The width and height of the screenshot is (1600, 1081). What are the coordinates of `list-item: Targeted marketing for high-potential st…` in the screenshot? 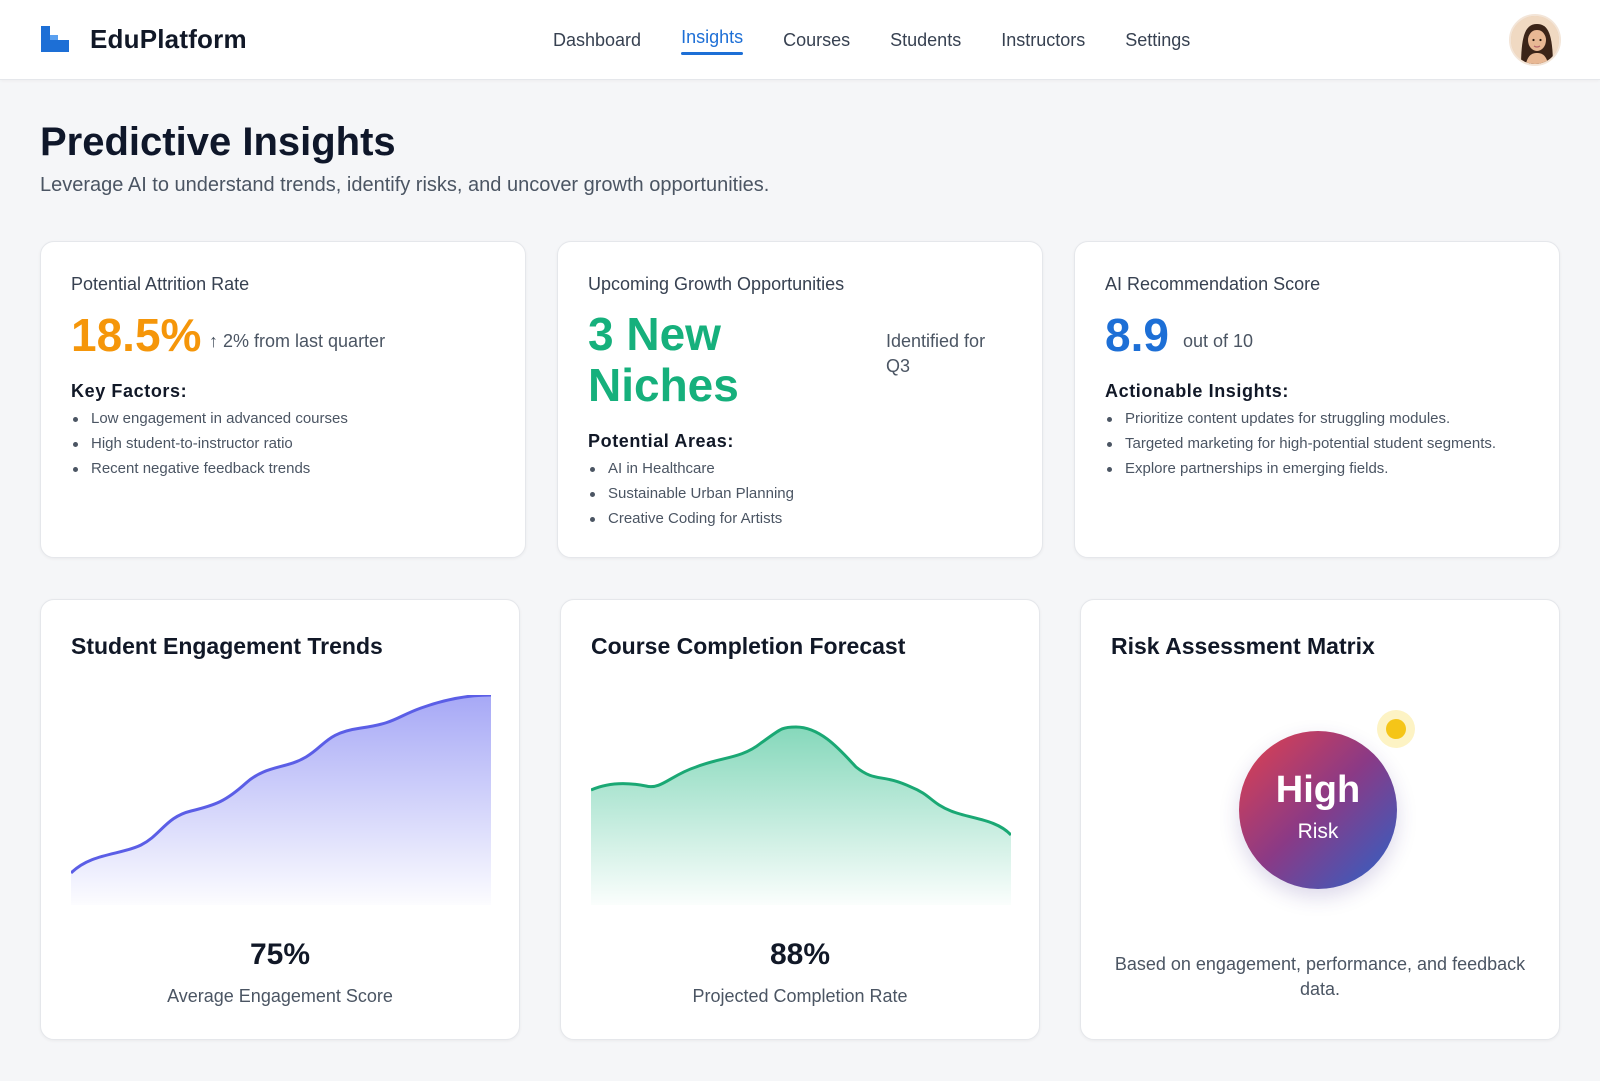 It's located at (1301, 443).